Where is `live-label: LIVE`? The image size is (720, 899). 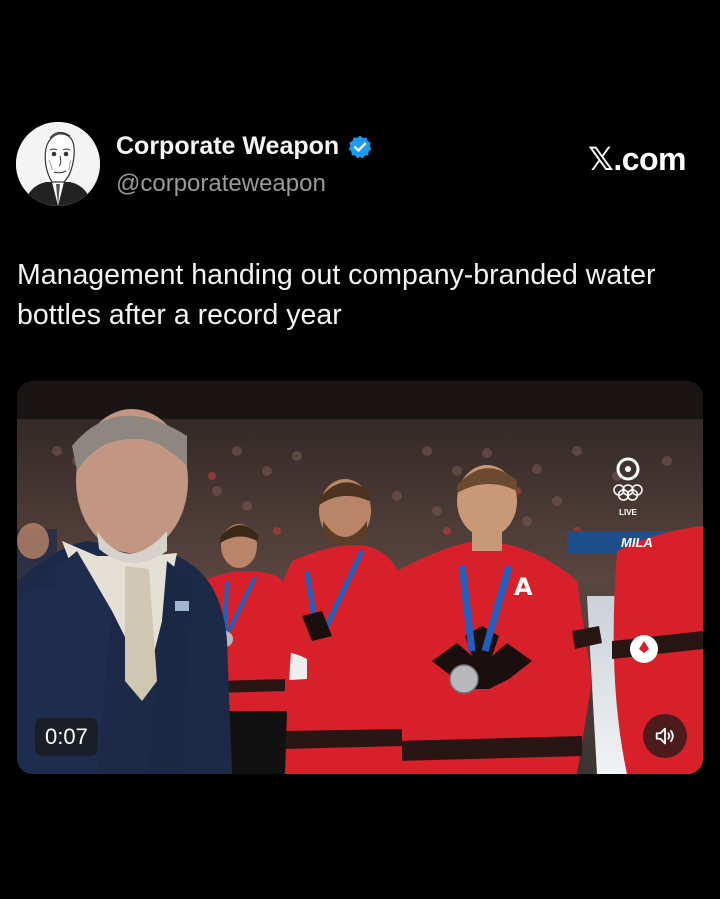
live-label: LIVE is located at coordinates (628, 512).